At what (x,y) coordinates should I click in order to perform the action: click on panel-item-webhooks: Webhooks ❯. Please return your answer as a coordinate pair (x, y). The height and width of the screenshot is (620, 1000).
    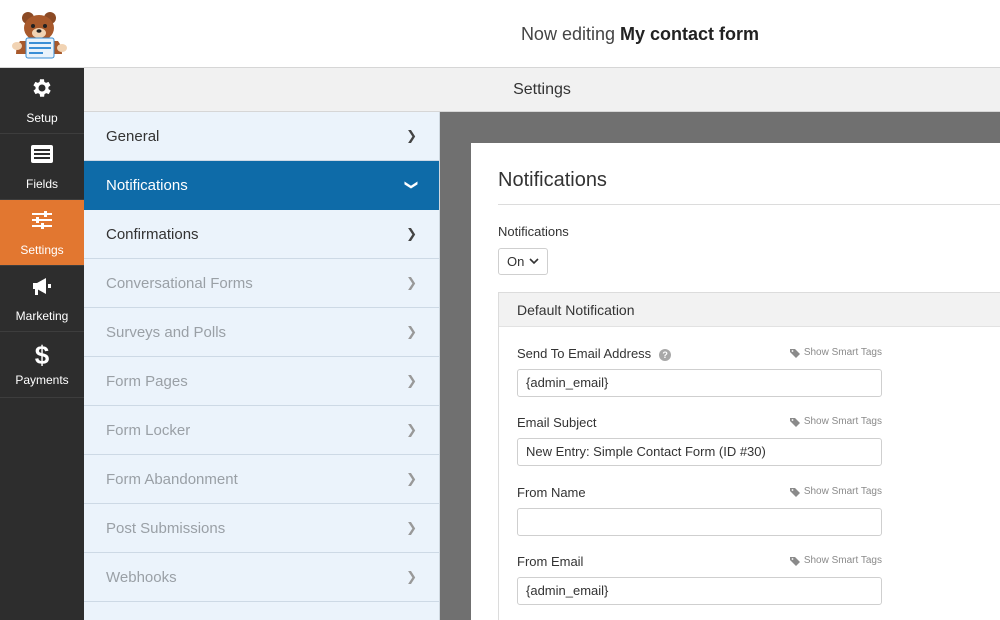
    Looking at the image, I should click on (261, 577).